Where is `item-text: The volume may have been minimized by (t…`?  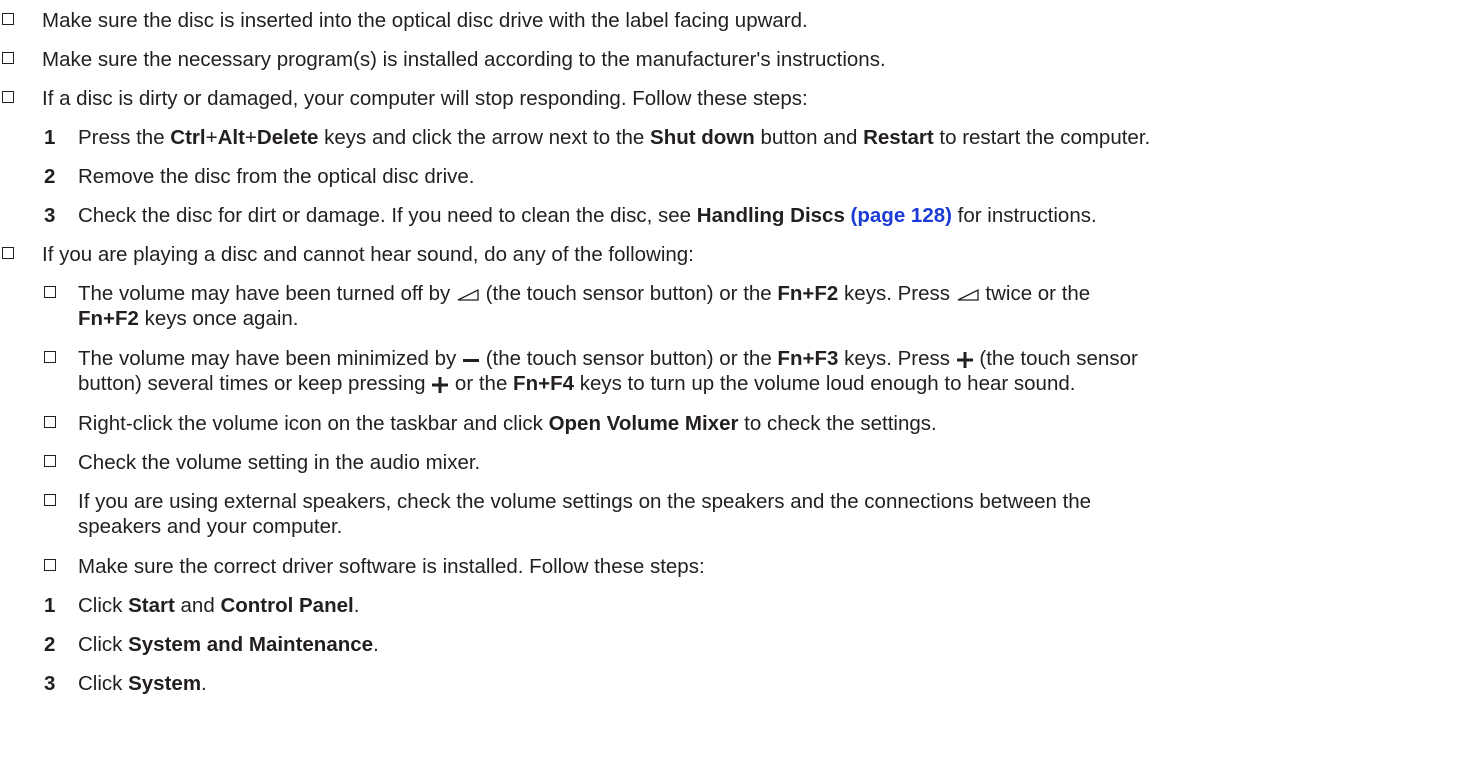
item-text: The volume may have been minimized by (t… is located at coordinates (608, 371).